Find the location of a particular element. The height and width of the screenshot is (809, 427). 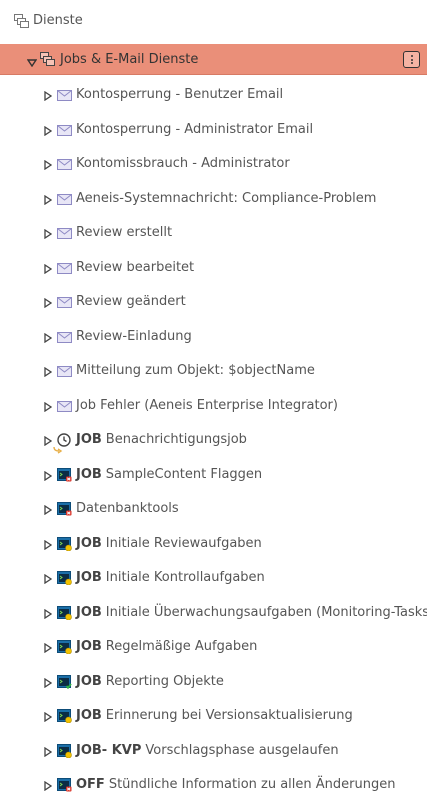

tree-item-text: Kontosperrung - Administrator Email is located at coordinates (195, 129).